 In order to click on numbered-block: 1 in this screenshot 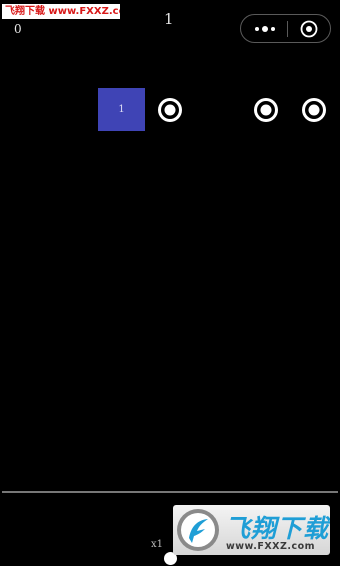, I will do `click(121, 109)`.